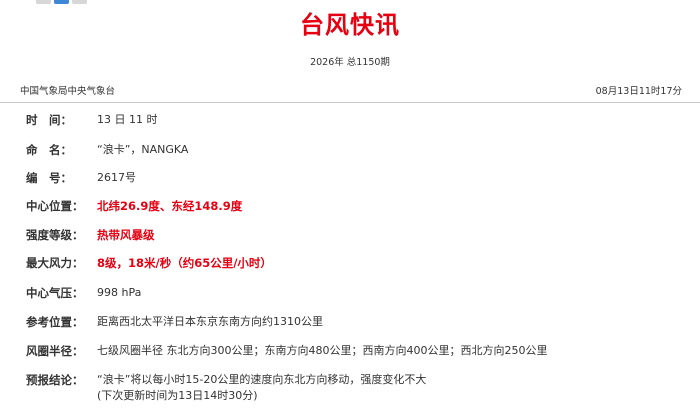  Describe the element at coordinates (116, 177) in the screenshot. I see `row-value: 2617号` at that location.